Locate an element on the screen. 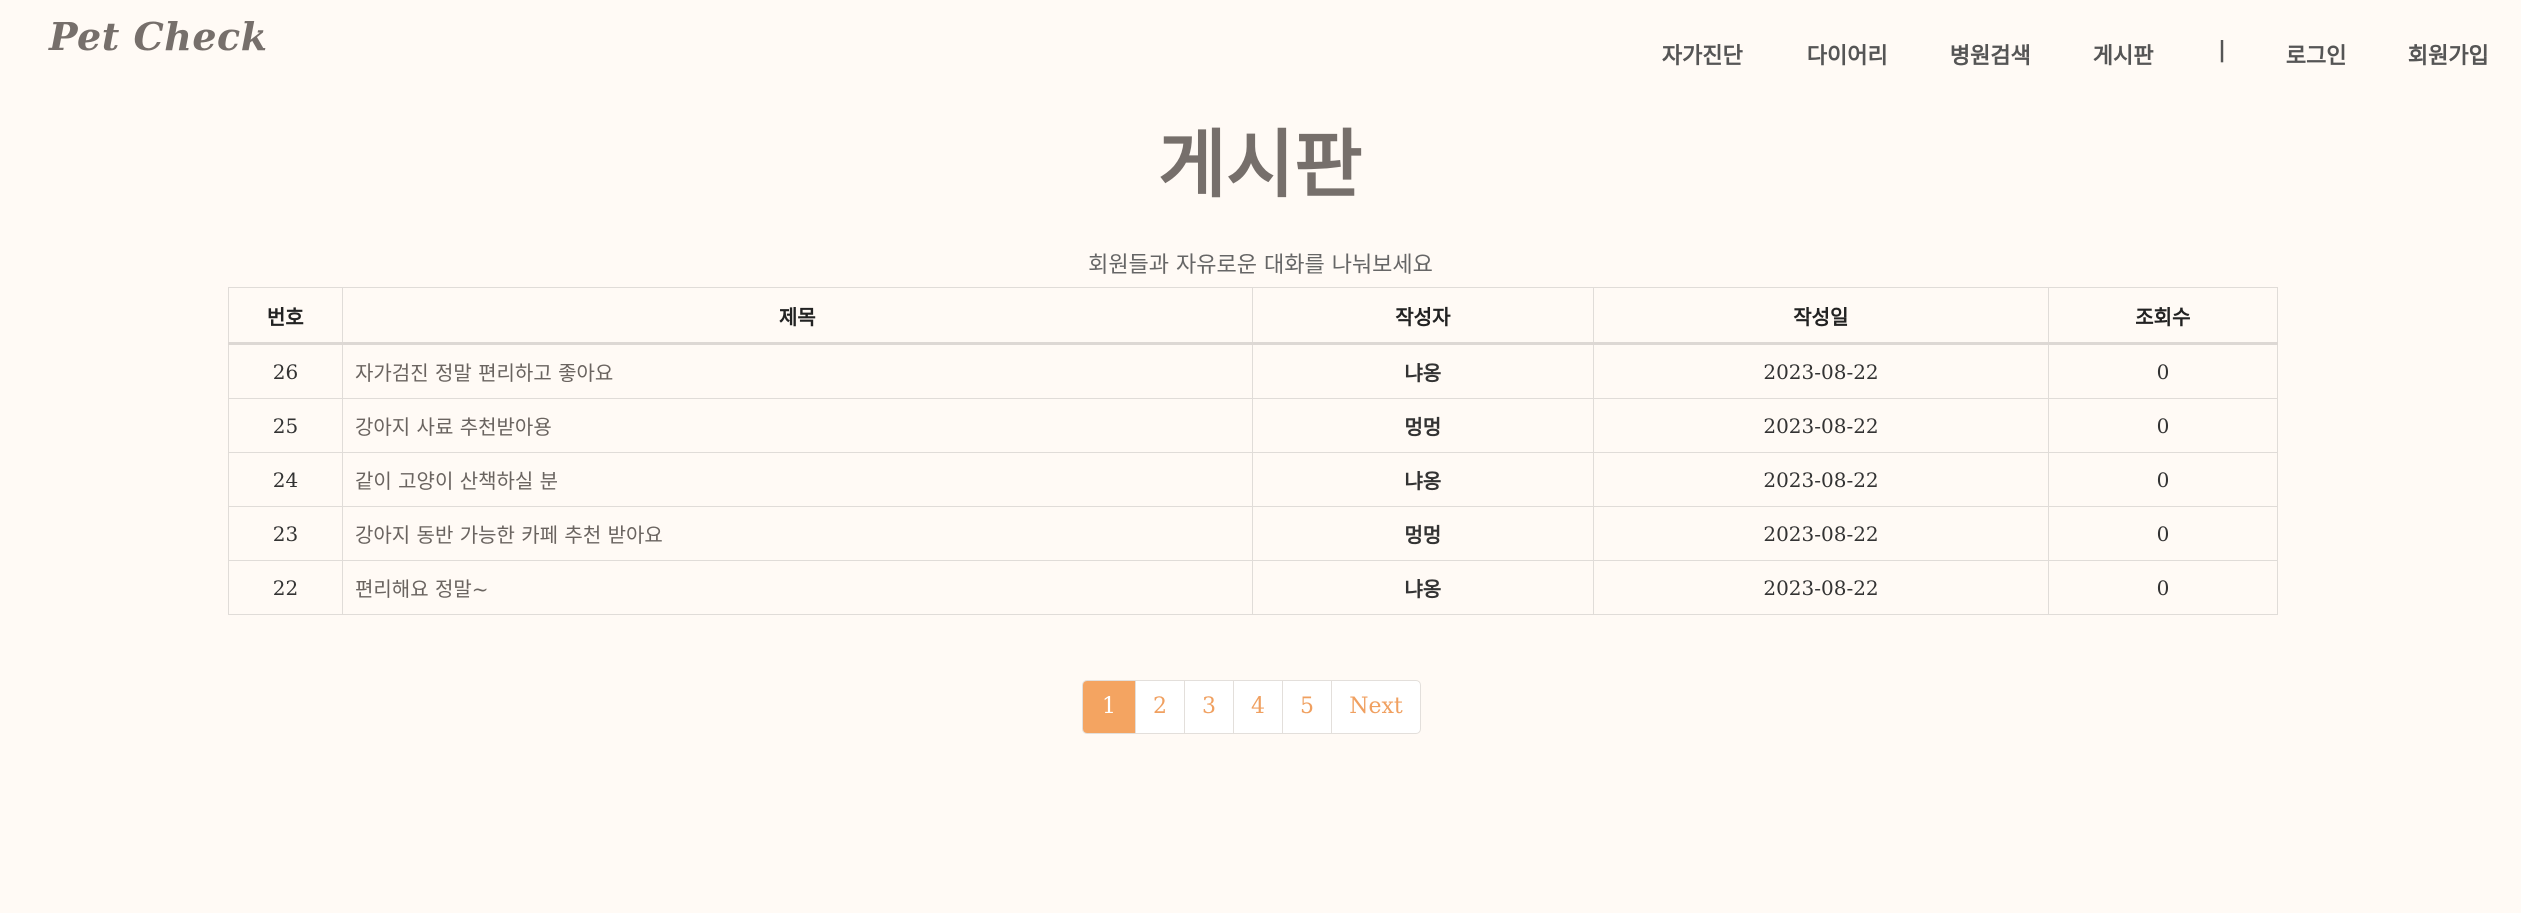 This screenshot has height=913, width=2521. table-row: 25 강아지 사료 추천받아용 멍멍 2023-08-22 0 is located at coordinates (1253, 425).